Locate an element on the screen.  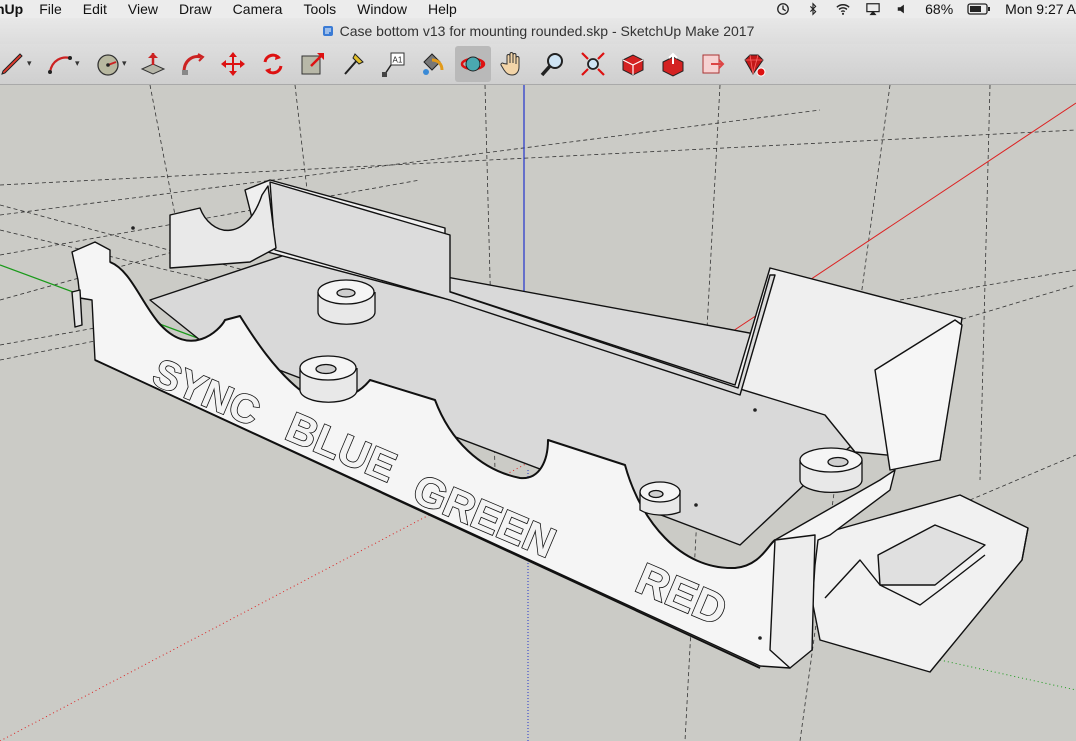
circle-tool-dropdown-icon: ▾ is located at coordinates (124, 63).